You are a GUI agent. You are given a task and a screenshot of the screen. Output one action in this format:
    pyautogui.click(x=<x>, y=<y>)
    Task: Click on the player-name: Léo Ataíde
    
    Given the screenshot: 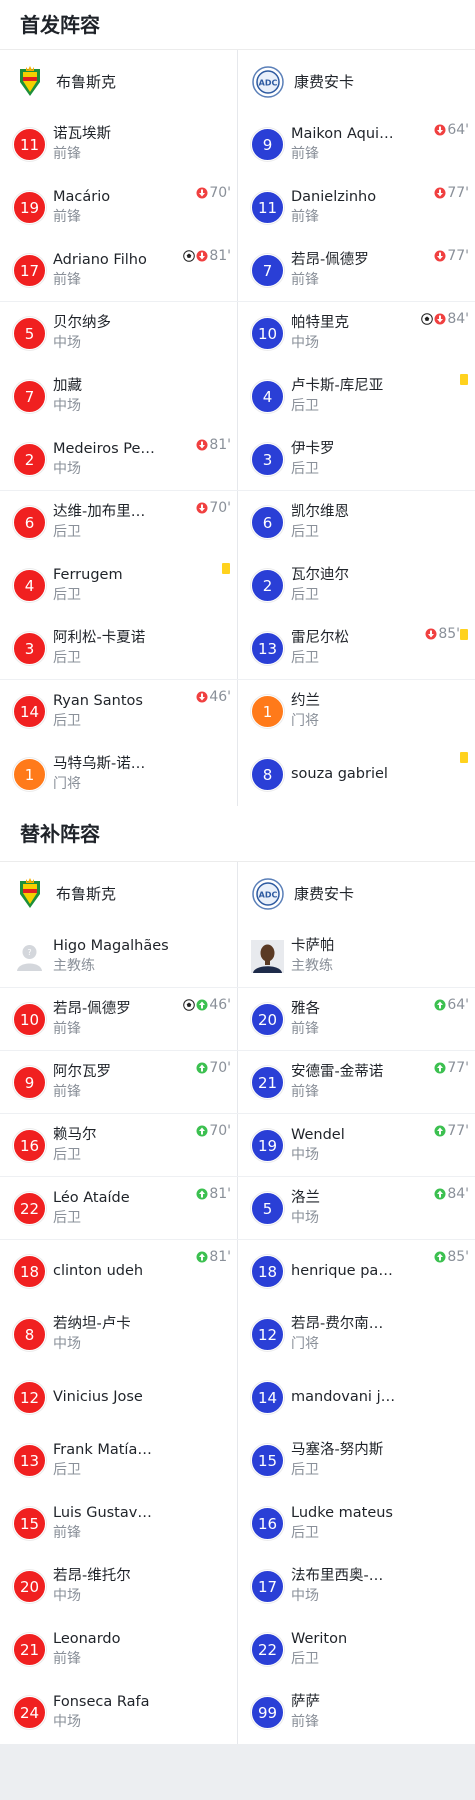 What is the action you would take?
    pyautogui.click(x=91, y=1198)
    